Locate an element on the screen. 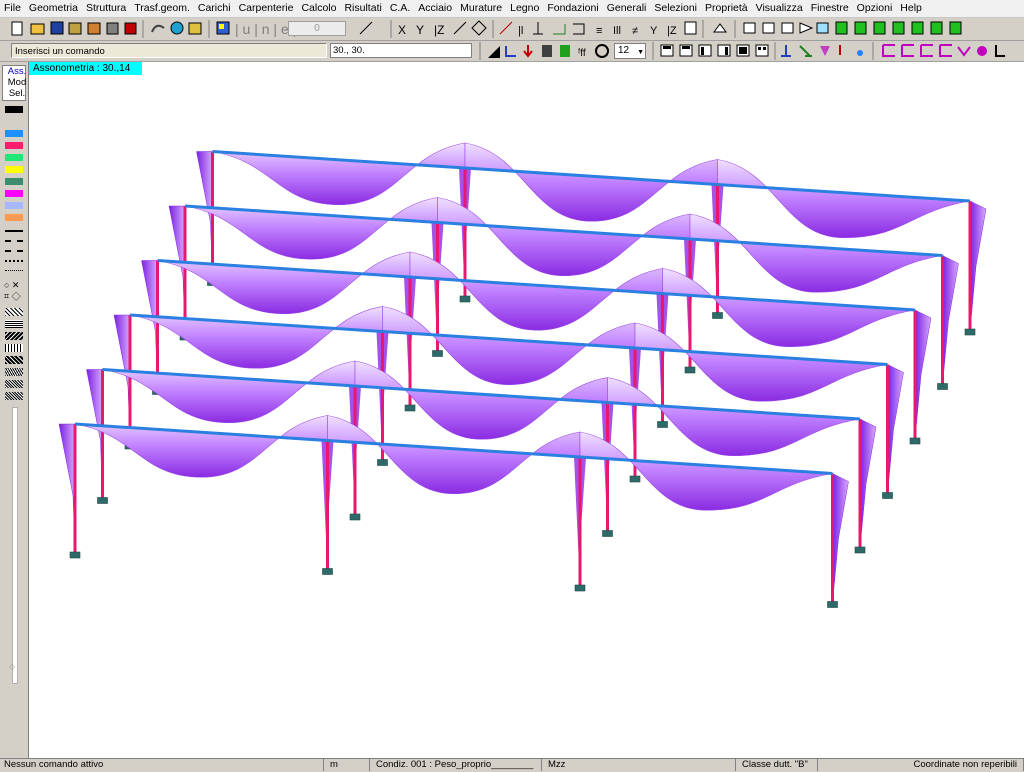  cube-wire2-icon is located at coordinates (768, 28).